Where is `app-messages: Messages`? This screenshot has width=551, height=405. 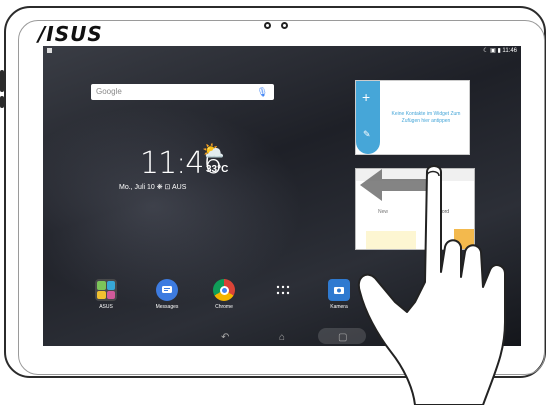 app-messages: Messages is located at coordinates (167, 294).